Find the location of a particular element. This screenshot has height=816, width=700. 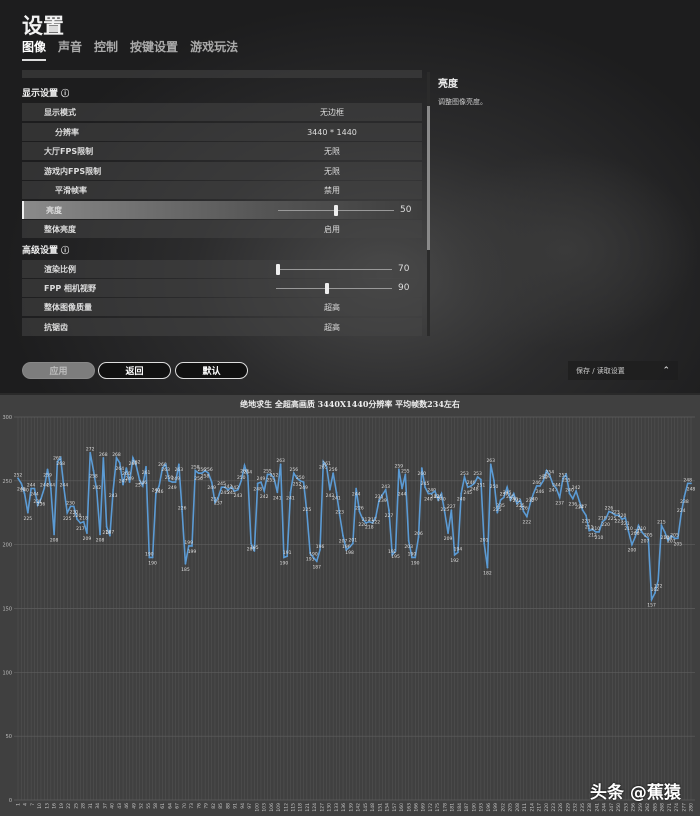

data-label: 268 is located at coordinates (103, 455).